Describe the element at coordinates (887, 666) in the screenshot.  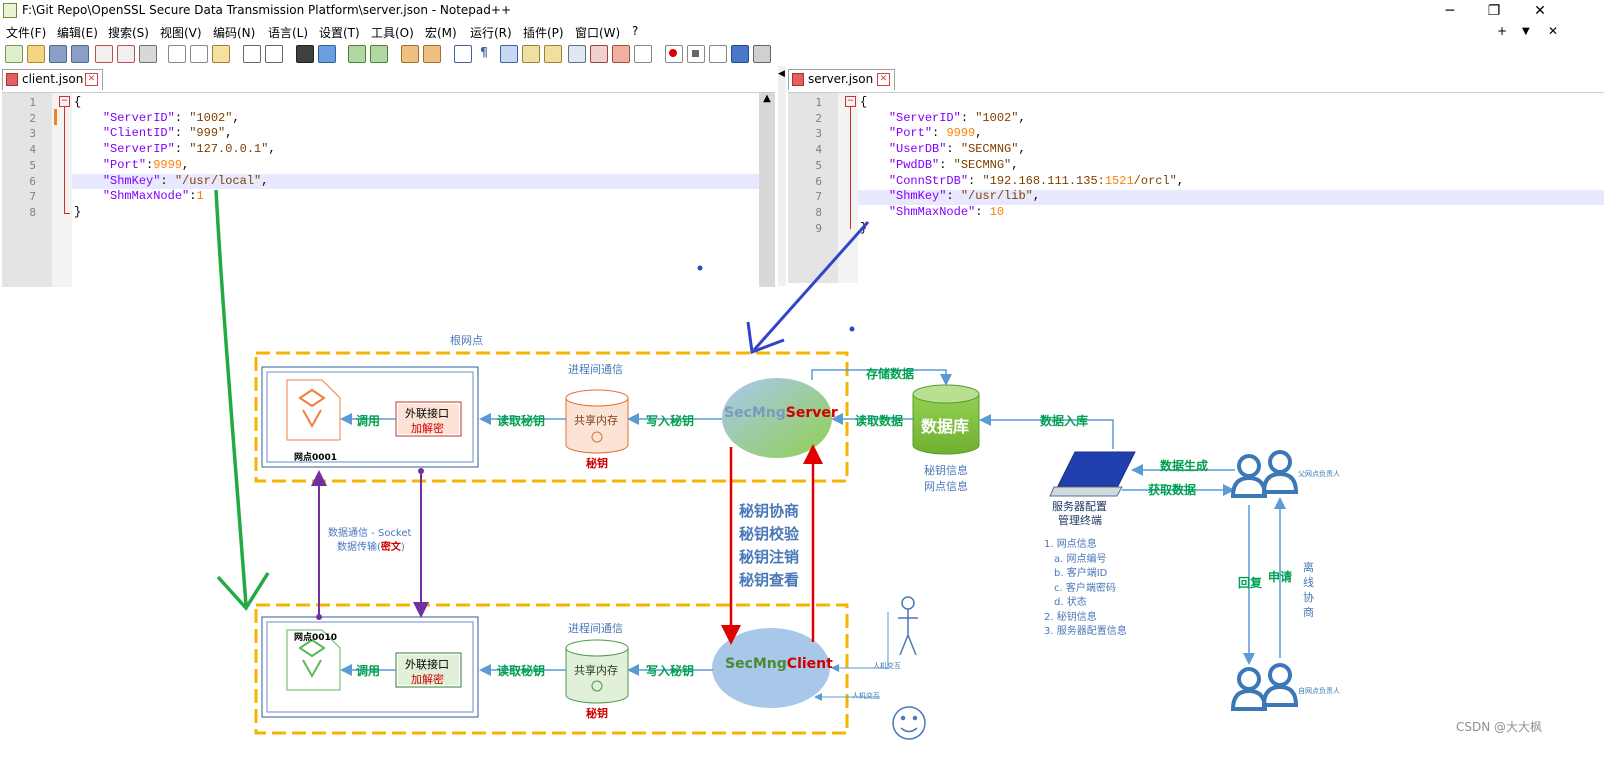
I see `hci-label-1: 人机交互` at that location.